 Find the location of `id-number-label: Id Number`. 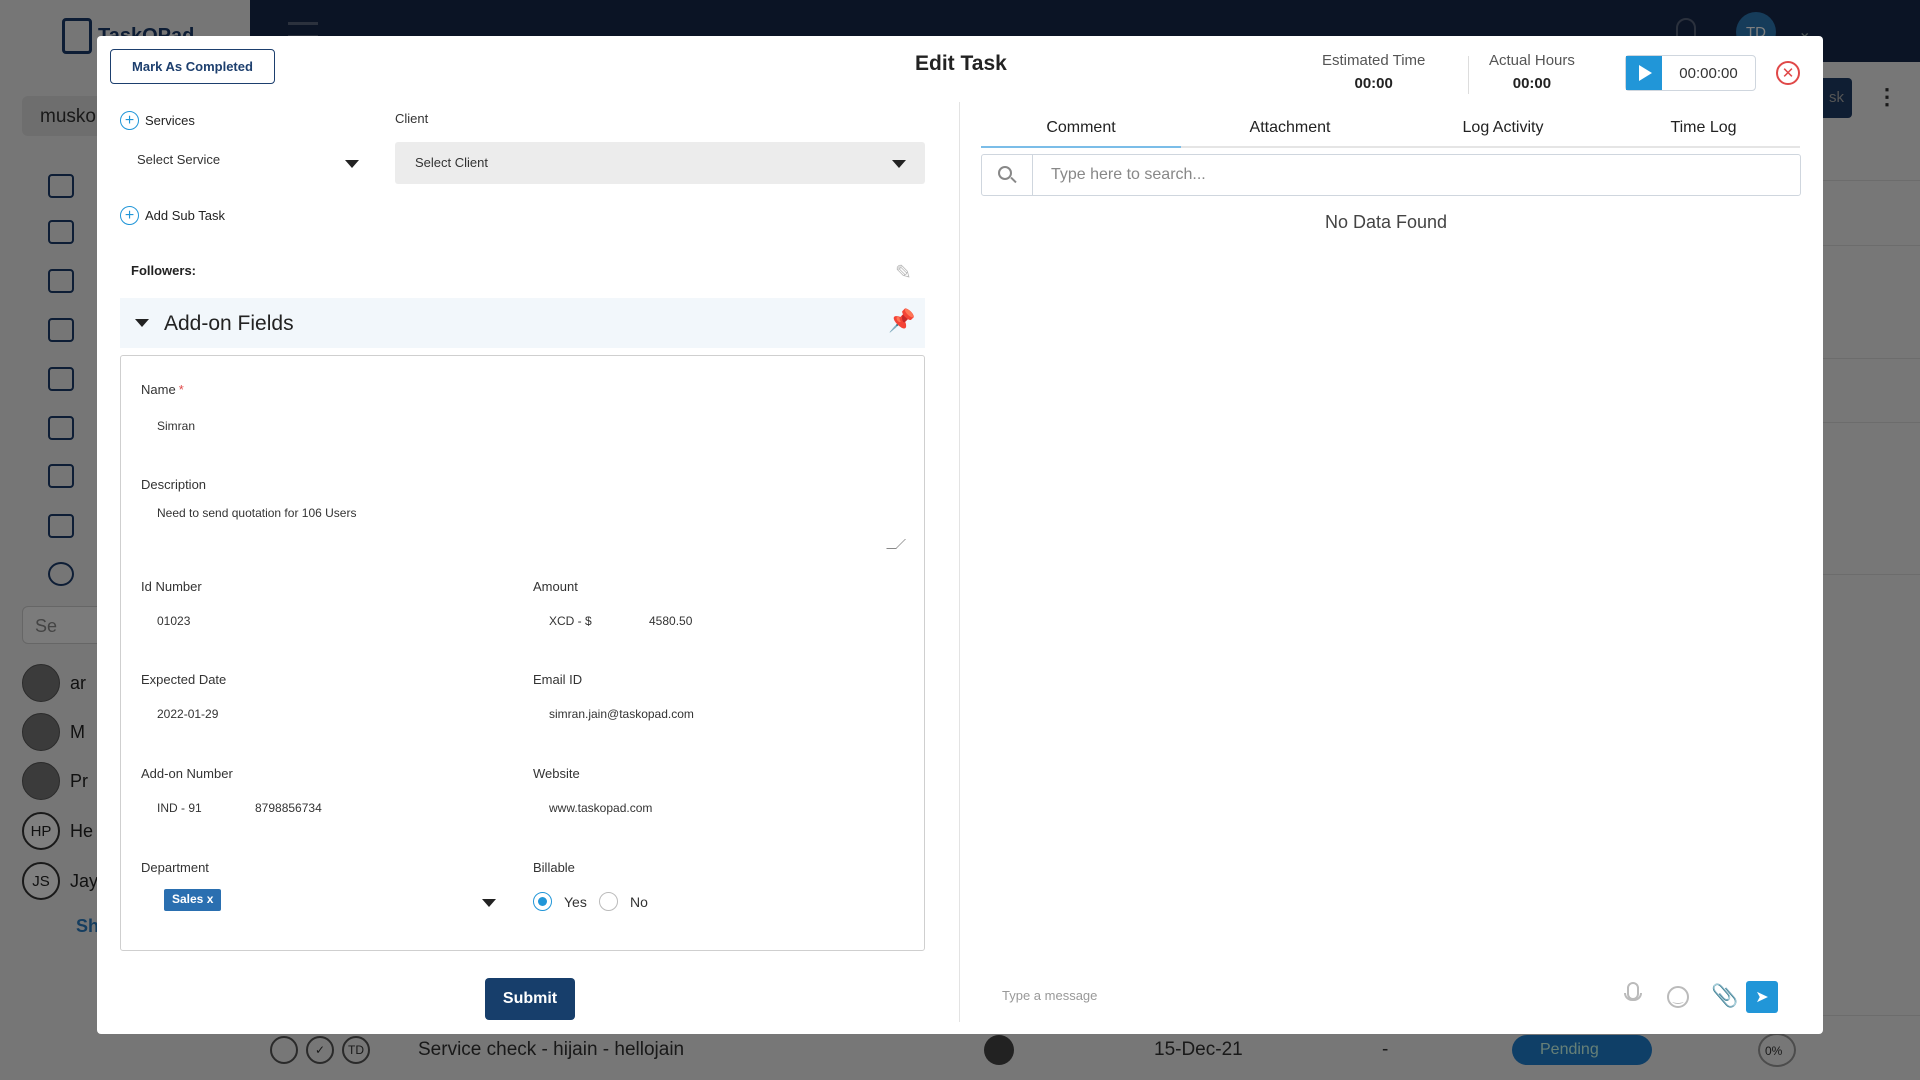

id-number-label: Id Number is located at coordinates (171, 586).